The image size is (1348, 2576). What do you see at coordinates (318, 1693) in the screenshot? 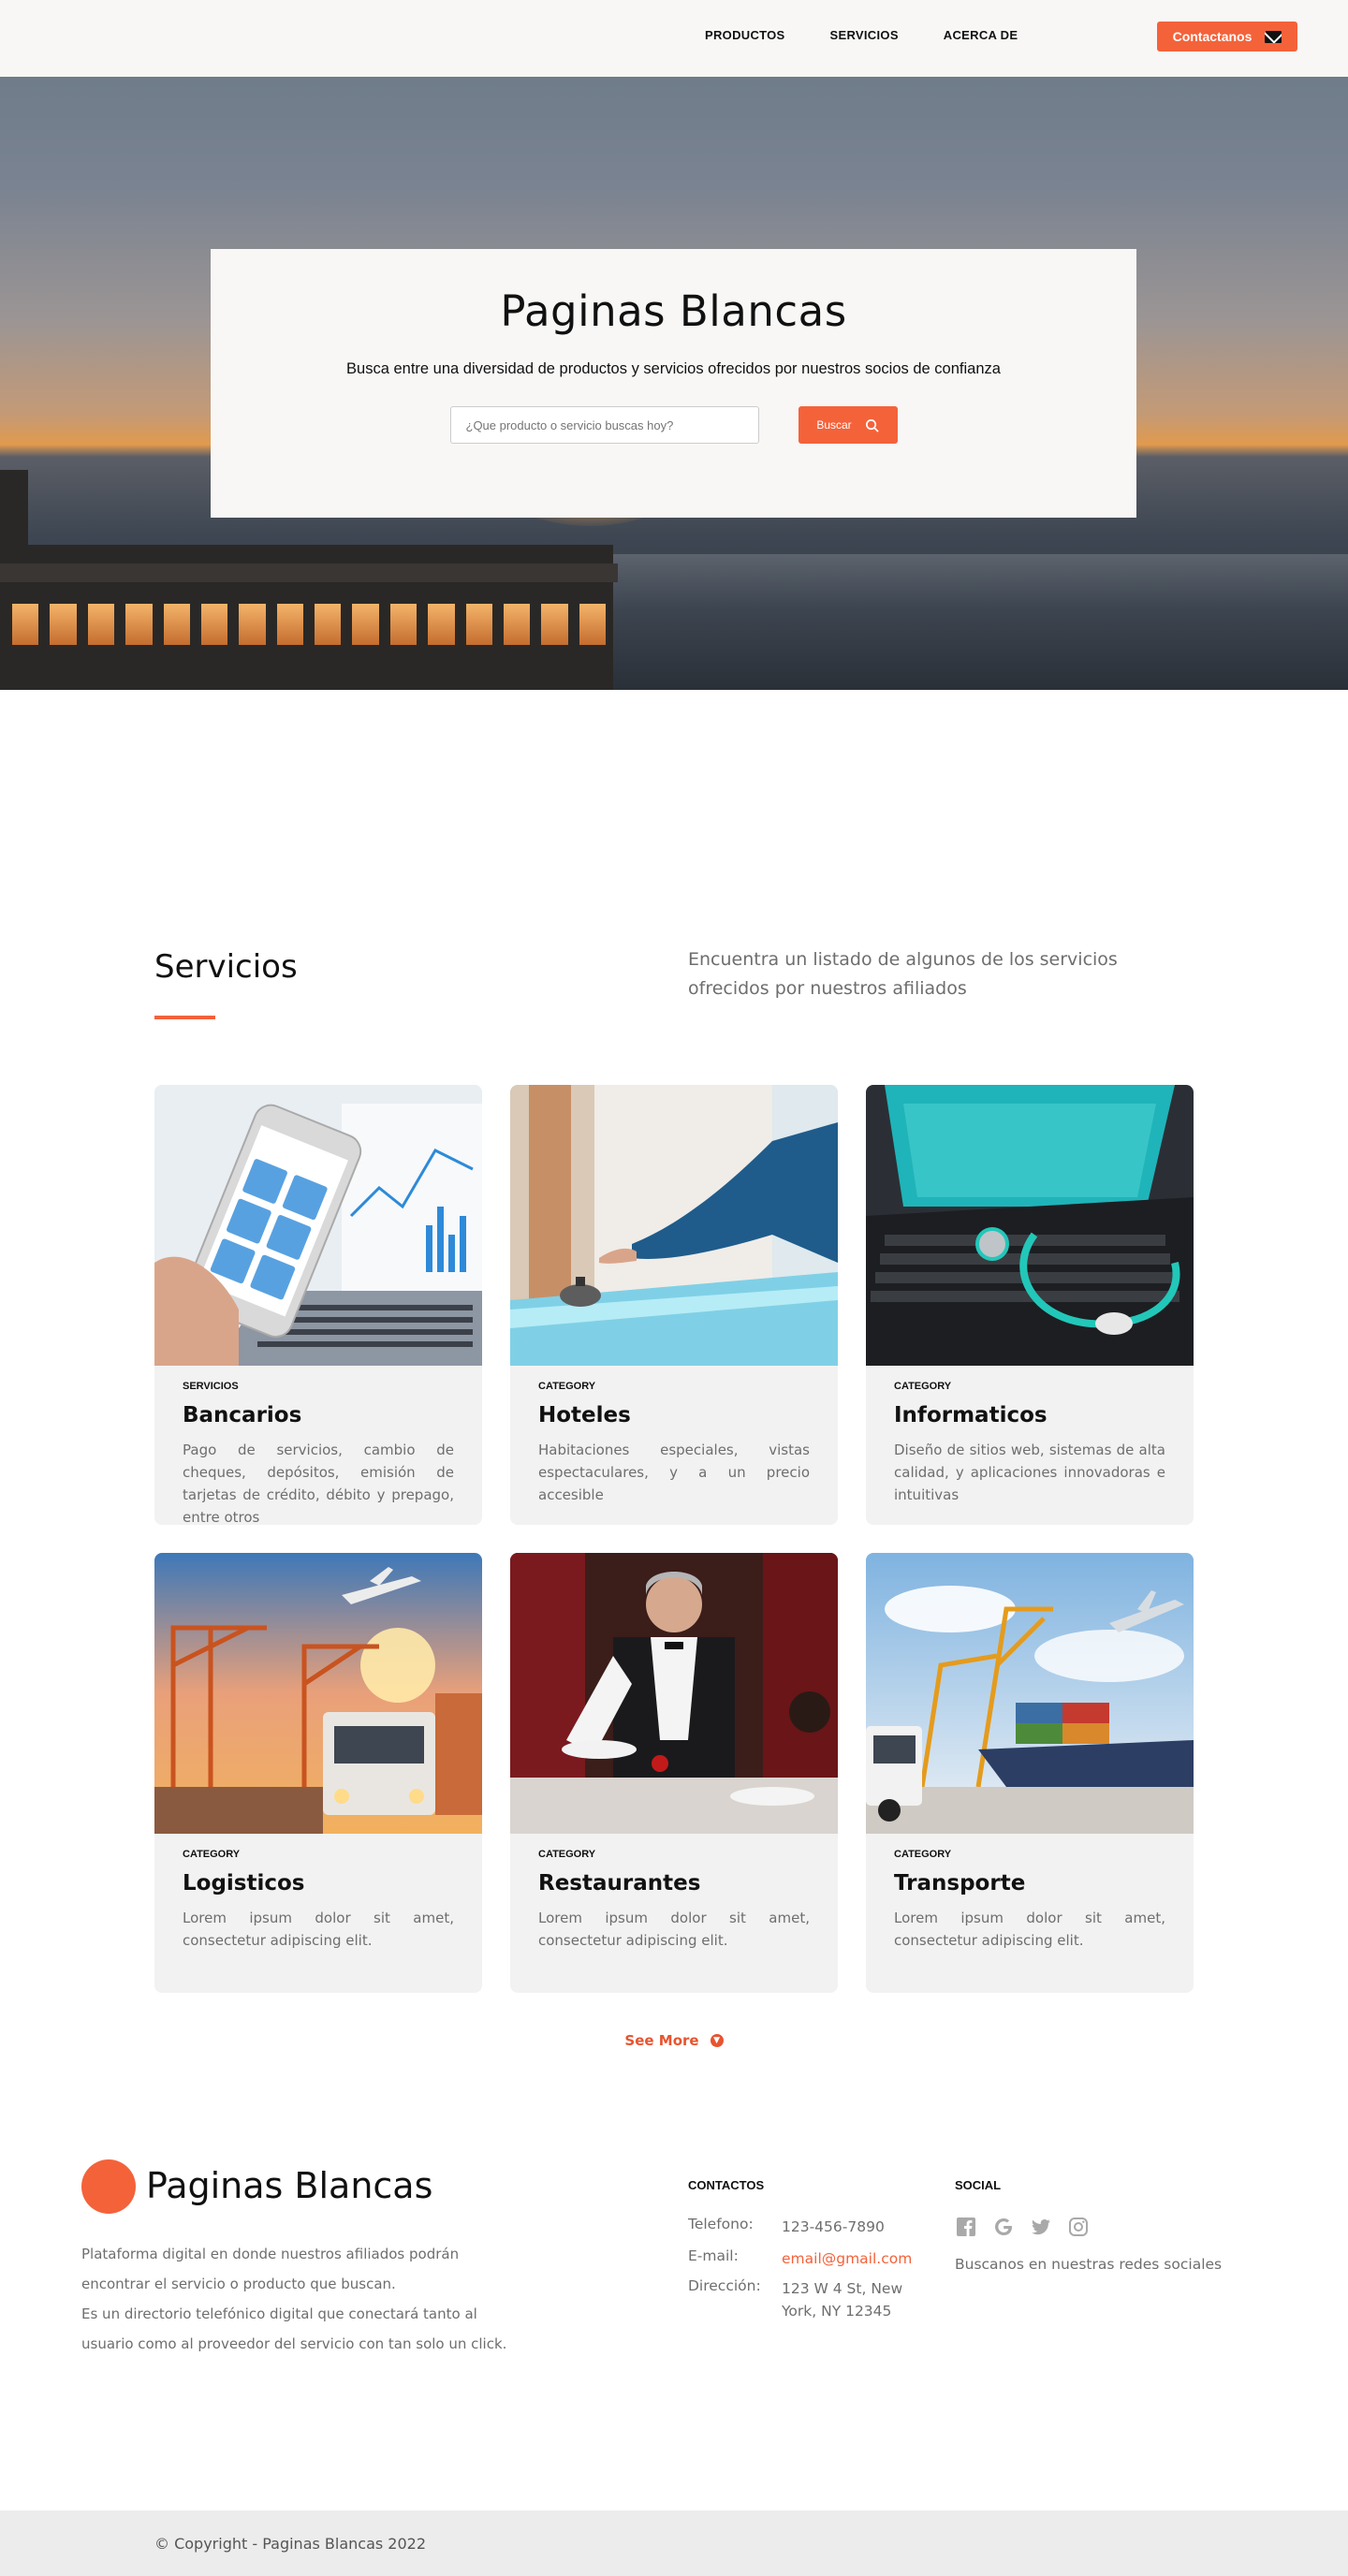
I see `service-image-logistics` at bounding box center [318, 1693].